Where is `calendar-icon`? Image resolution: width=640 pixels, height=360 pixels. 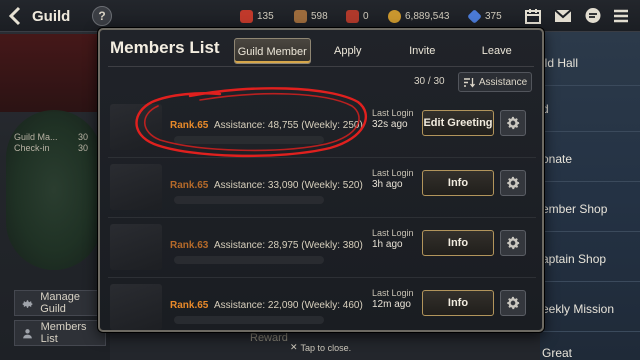 calendar-icon is located at coordinates (533, 16).